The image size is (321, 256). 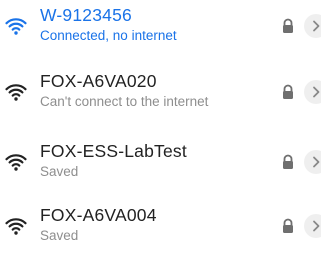 I want to click on network-text: FOX-A6VA004 Saved, so click(x=150, y=228).